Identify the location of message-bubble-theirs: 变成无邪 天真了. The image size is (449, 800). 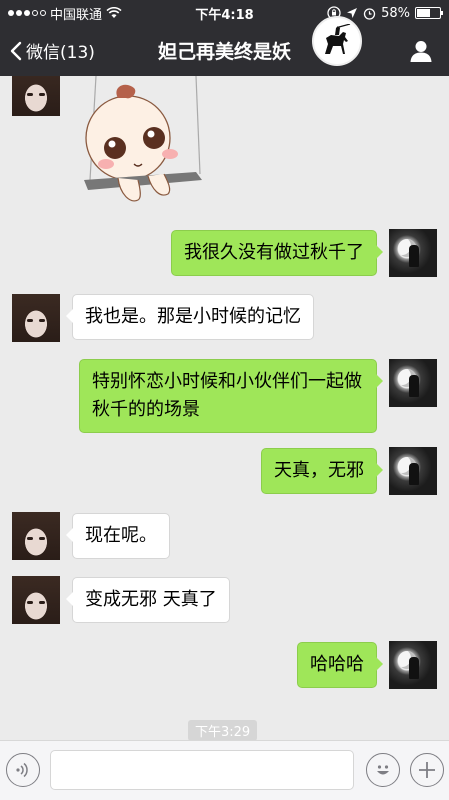
(148, 600).